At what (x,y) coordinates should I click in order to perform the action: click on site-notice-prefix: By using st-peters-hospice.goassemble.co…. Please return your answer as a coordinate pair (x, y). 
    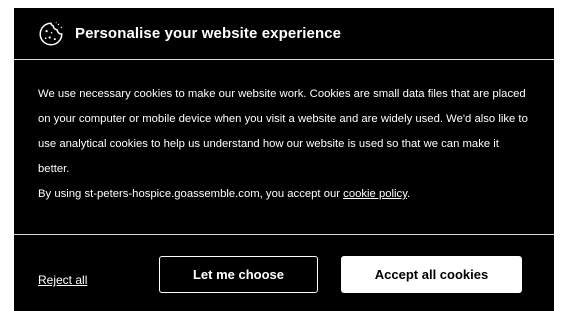
    Looking at the image, I should click on (189, 194).